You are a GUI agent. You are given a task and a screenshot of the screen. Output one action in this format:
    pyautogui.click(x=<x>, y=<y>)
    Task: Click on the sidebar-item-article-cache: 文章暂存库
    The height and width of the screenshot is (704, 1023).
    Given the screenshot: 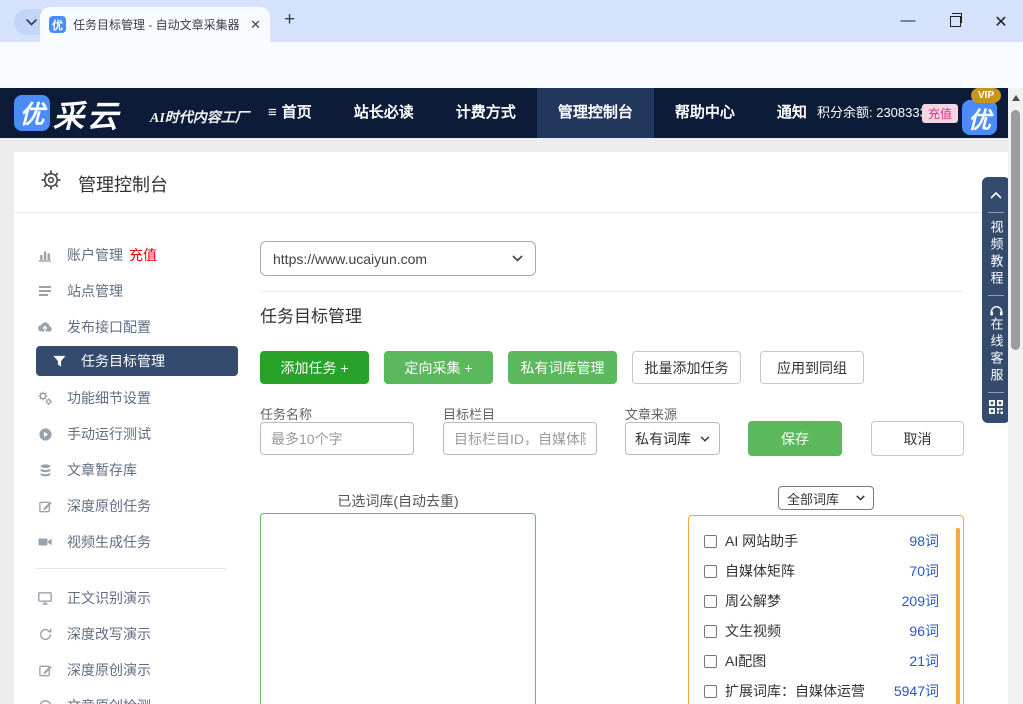 What is the action you would take?
    pyautogui.click(x=131, y=470)
    